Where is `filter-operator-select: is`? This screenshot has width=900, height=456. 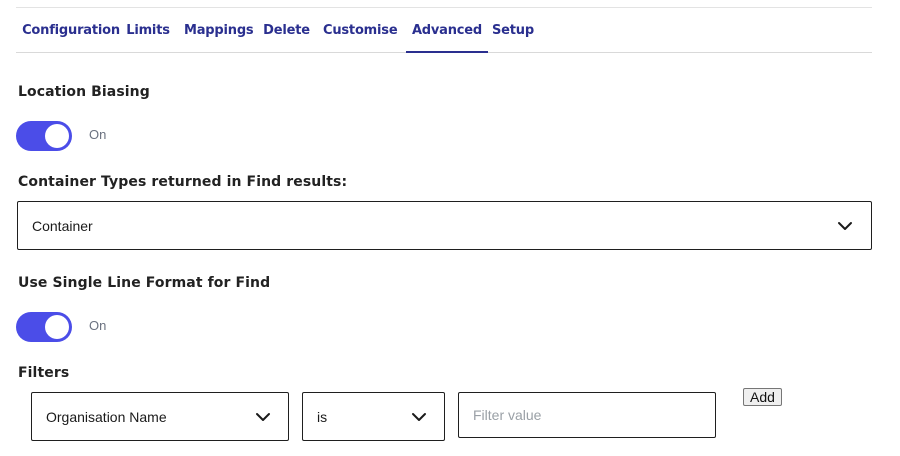 filter-operator-select: is is located at coordinates (373, 416).